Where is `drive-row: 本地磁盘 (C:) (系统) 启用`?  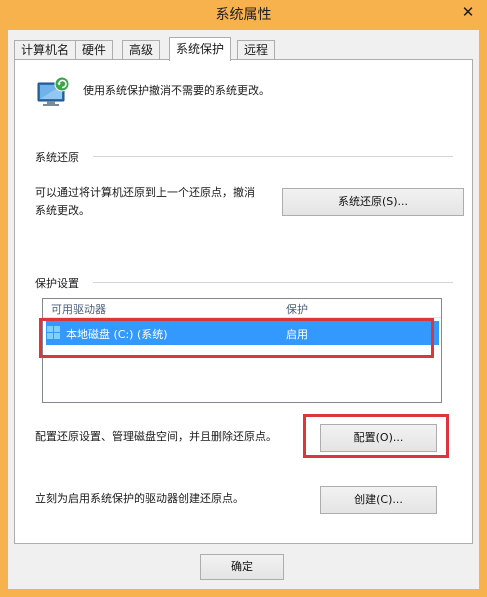 drive-row: 本地磁盘 (C:) (系统) 启用 is located at coordinates (242, 333).